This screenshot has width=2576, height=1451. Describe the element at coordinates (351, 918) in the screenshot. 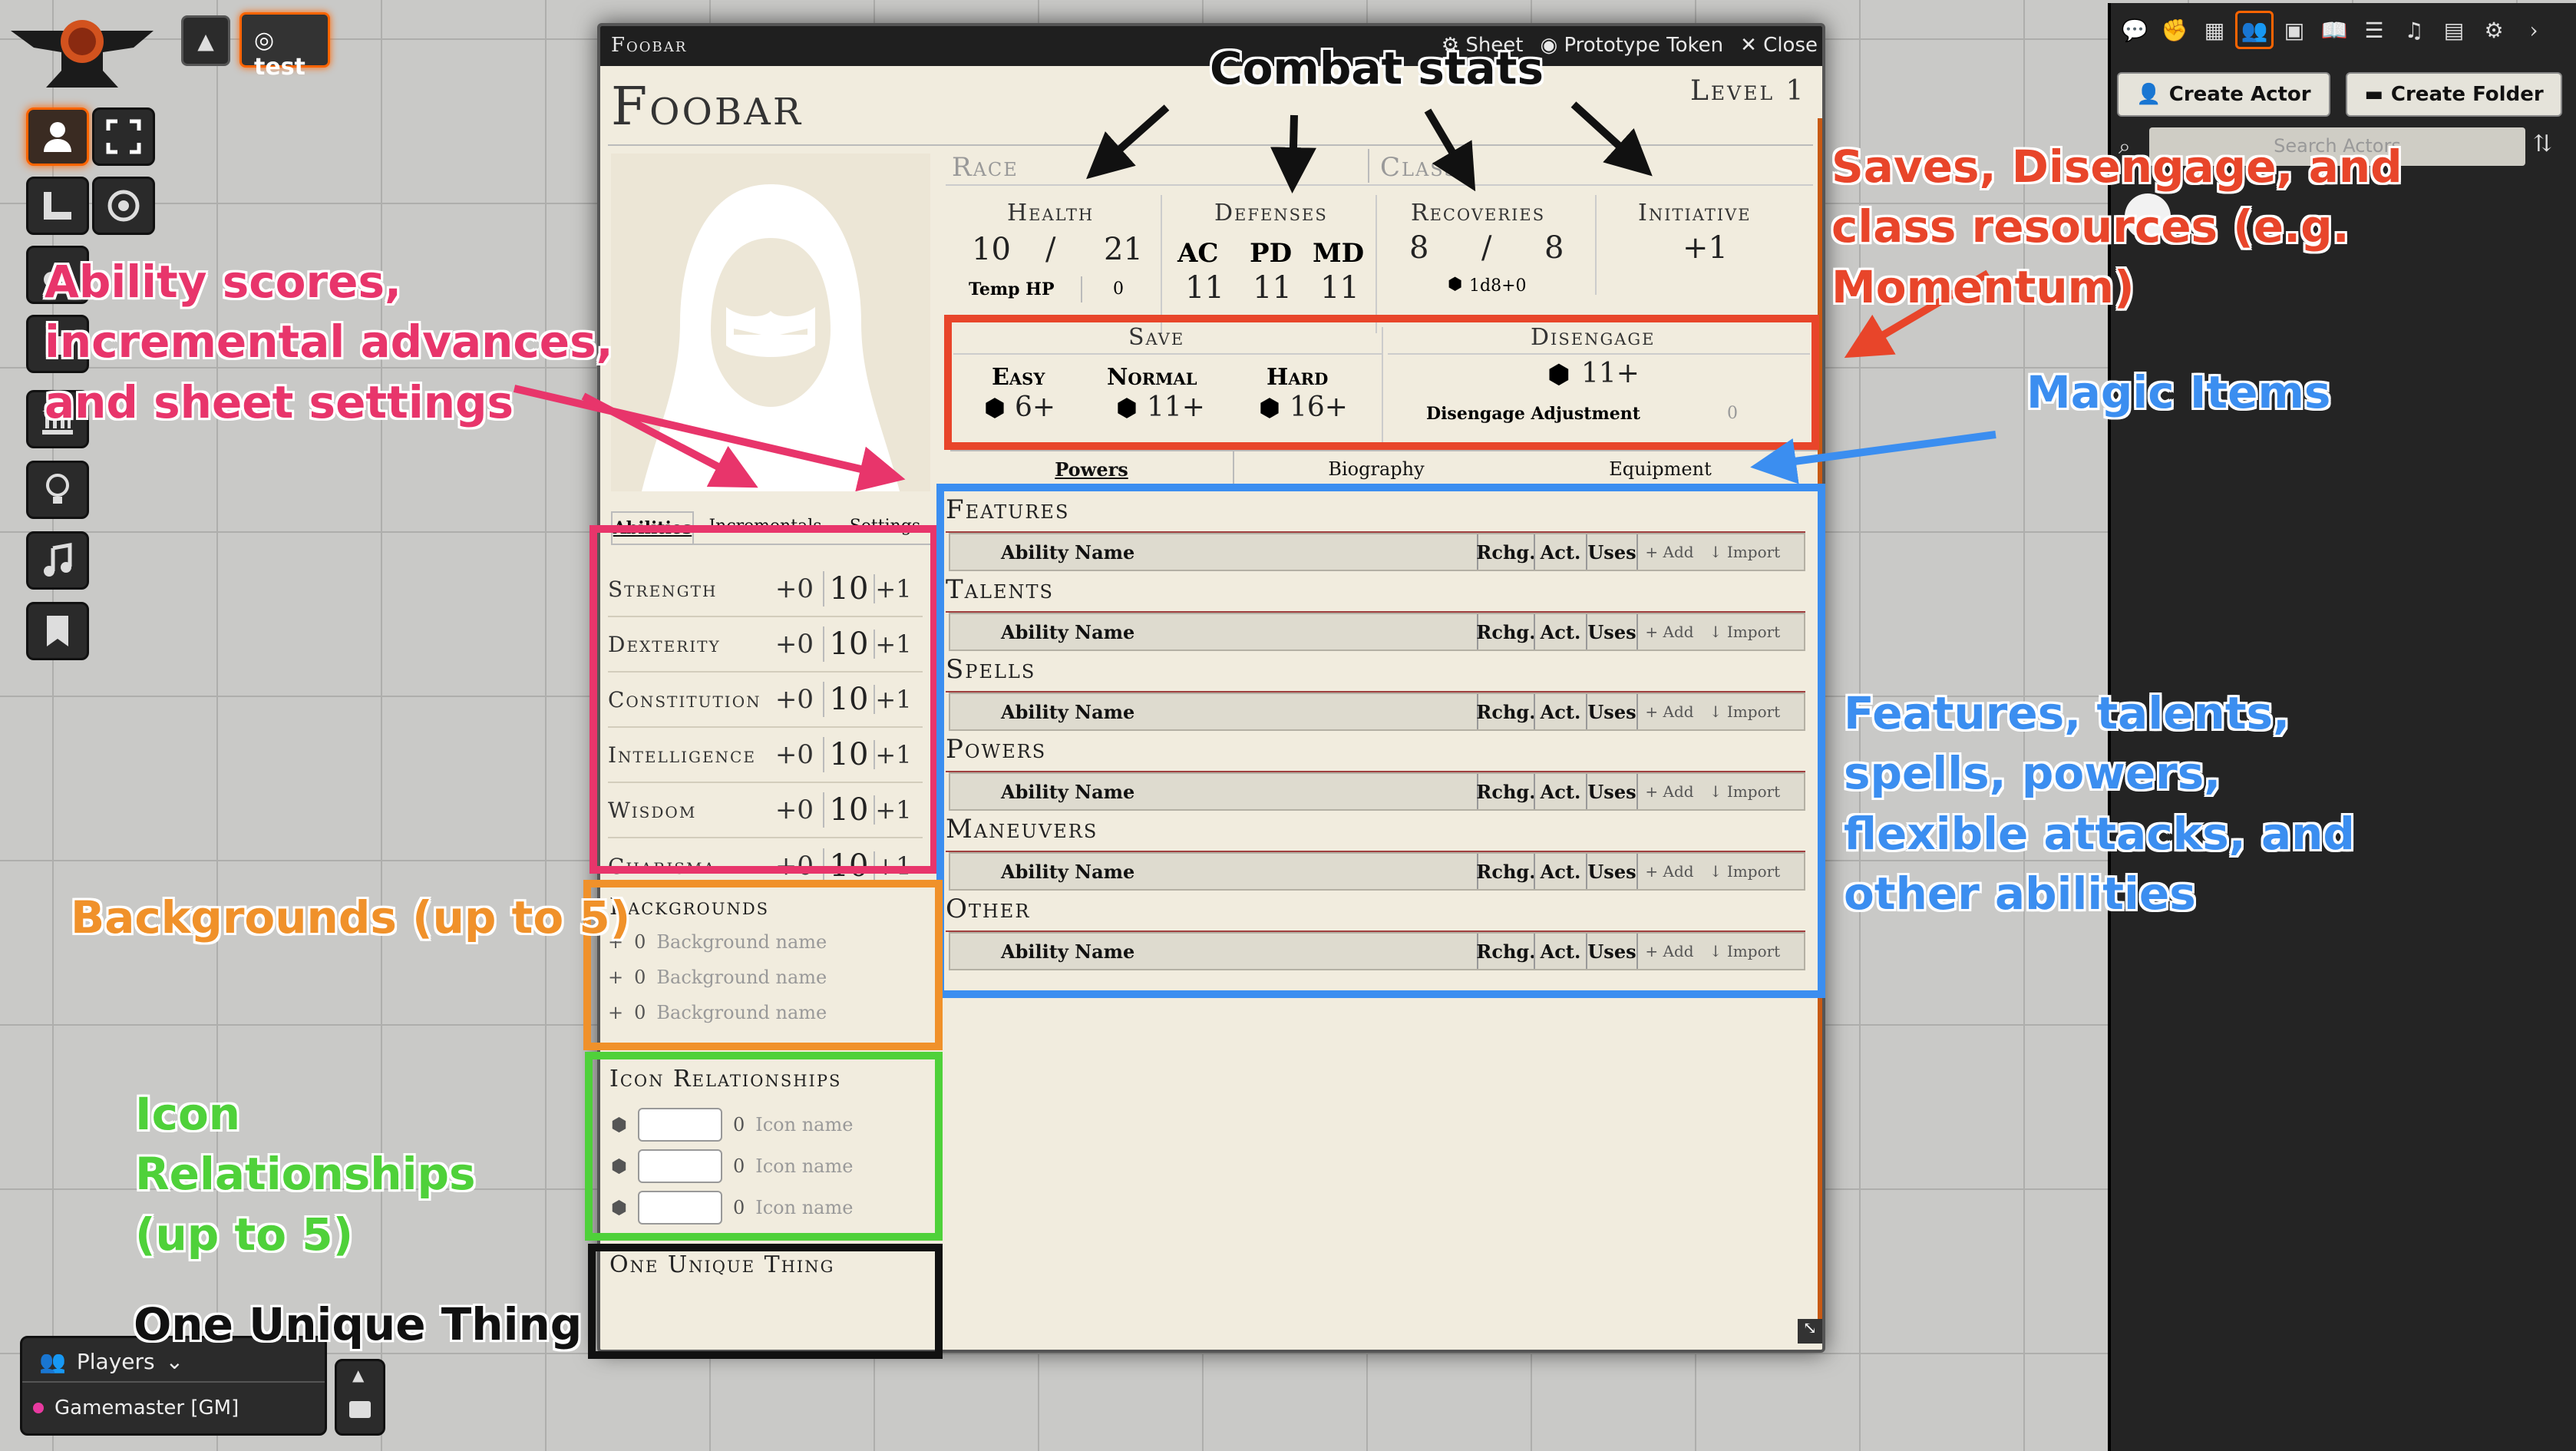

I see `annotation-backgrounds: Backgrounds (up to 5)` at that location.